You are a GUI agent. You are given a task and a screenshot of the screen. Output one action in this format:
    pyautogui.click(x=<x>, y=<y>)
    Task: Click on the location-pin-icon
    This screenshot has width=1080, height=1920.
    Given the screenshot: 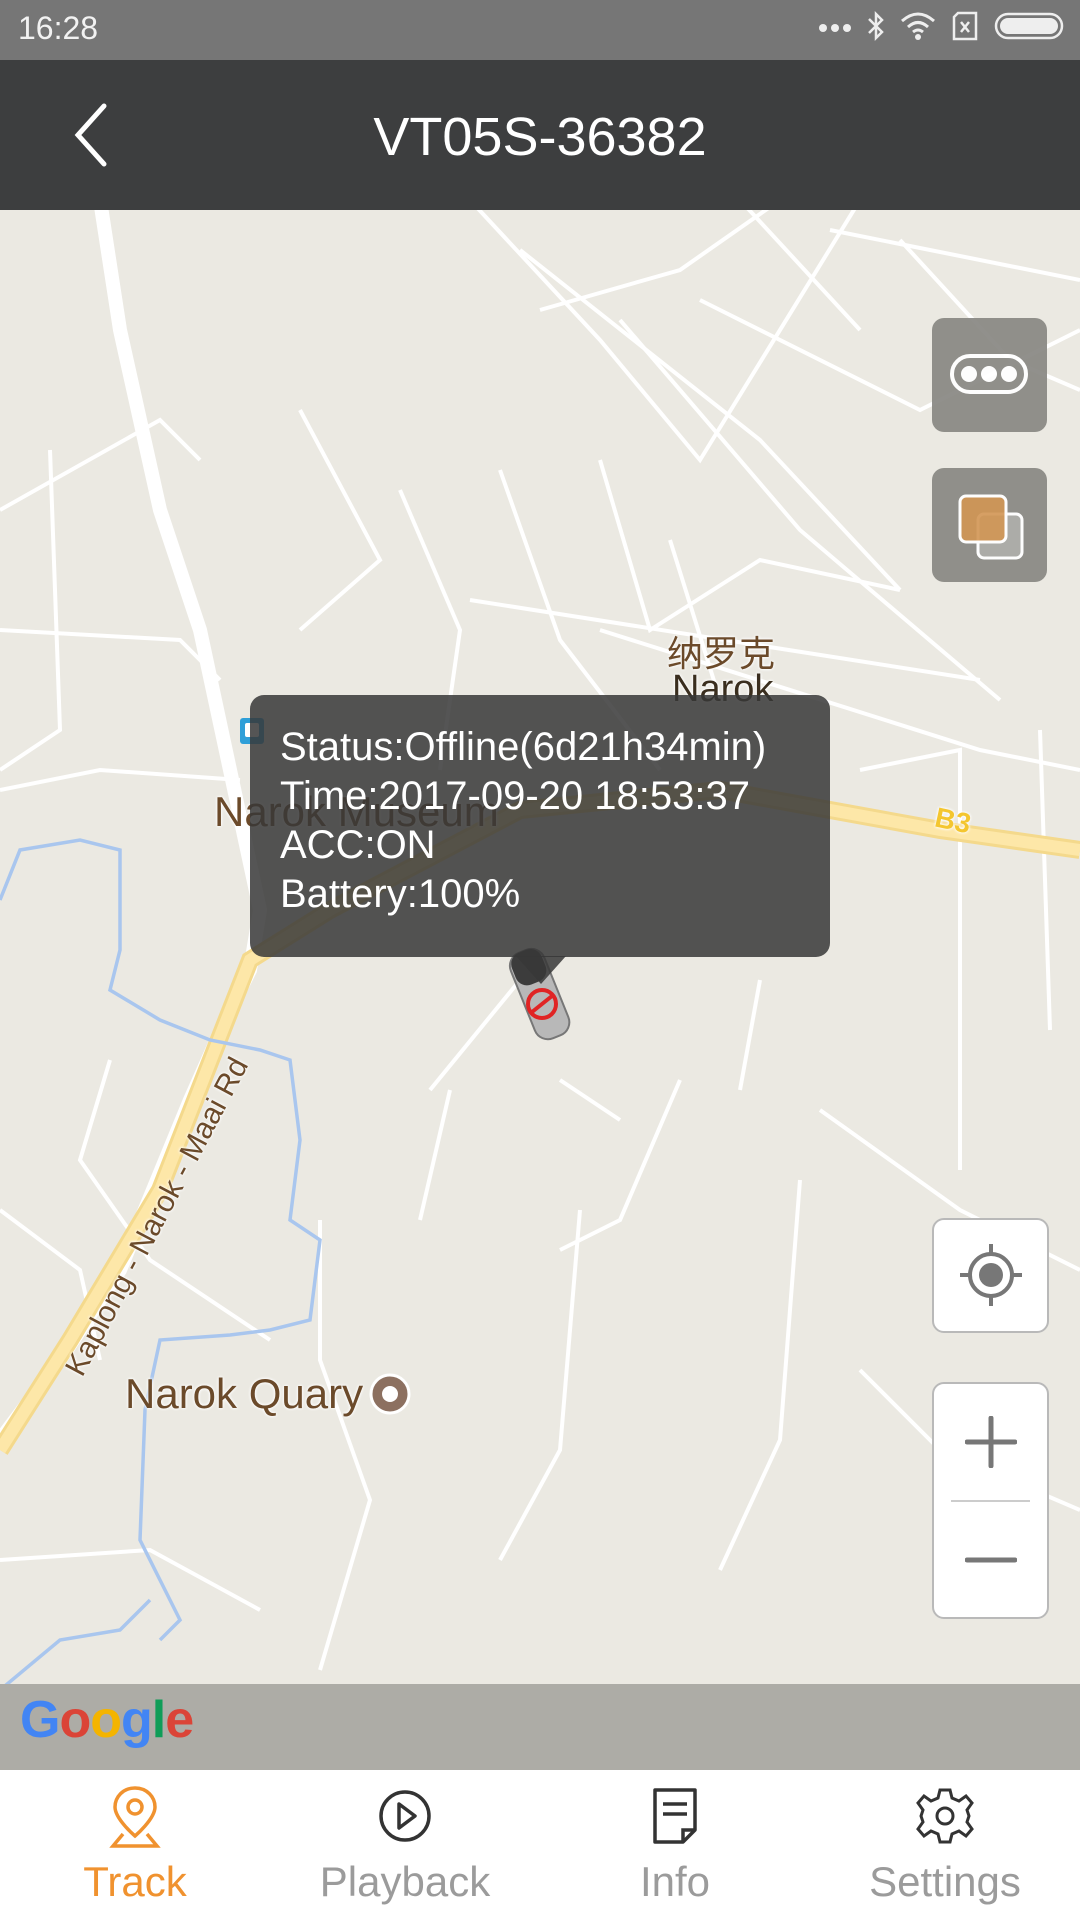 What is the action you would take?
    pyautogui.click(x=135, y=1817)
    